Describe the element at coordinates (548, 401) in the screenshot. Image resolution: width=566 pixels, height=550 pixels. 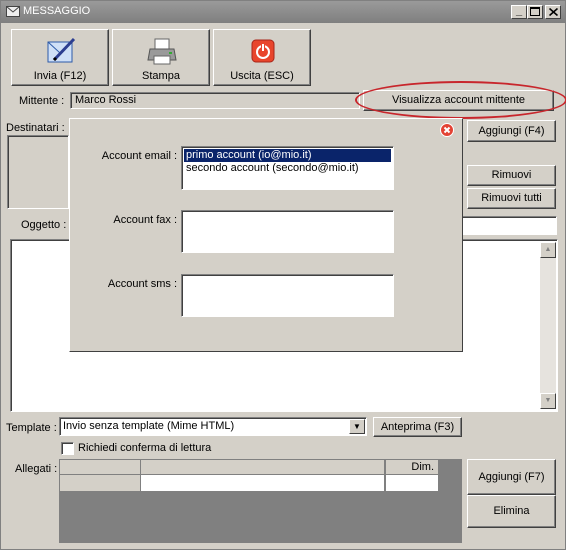
I see `scroll-down-button: ▼` at that location.